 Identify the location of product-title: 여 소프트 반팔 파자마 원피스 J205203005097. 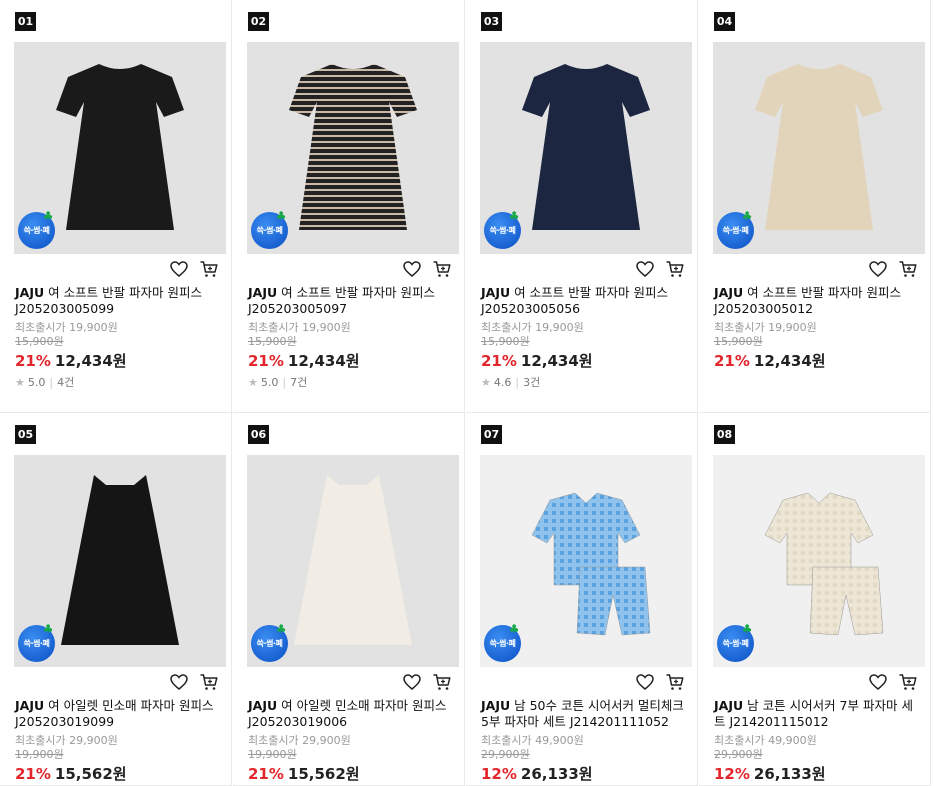
(342, 300).